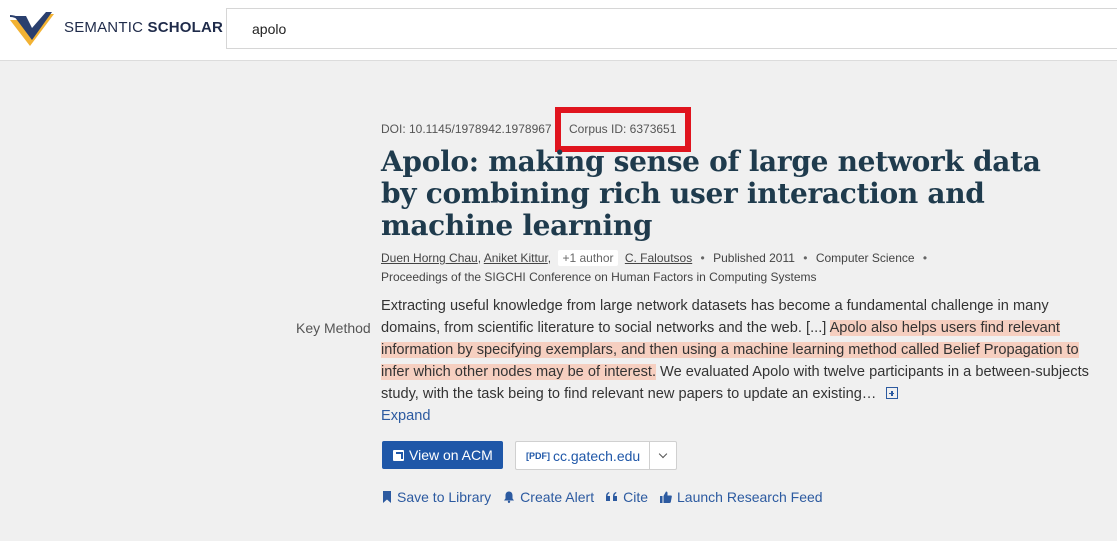 The image size is (1117, 541). I want to click on launch-research-feed-button: Launch Research Feed, so click(741, 497).